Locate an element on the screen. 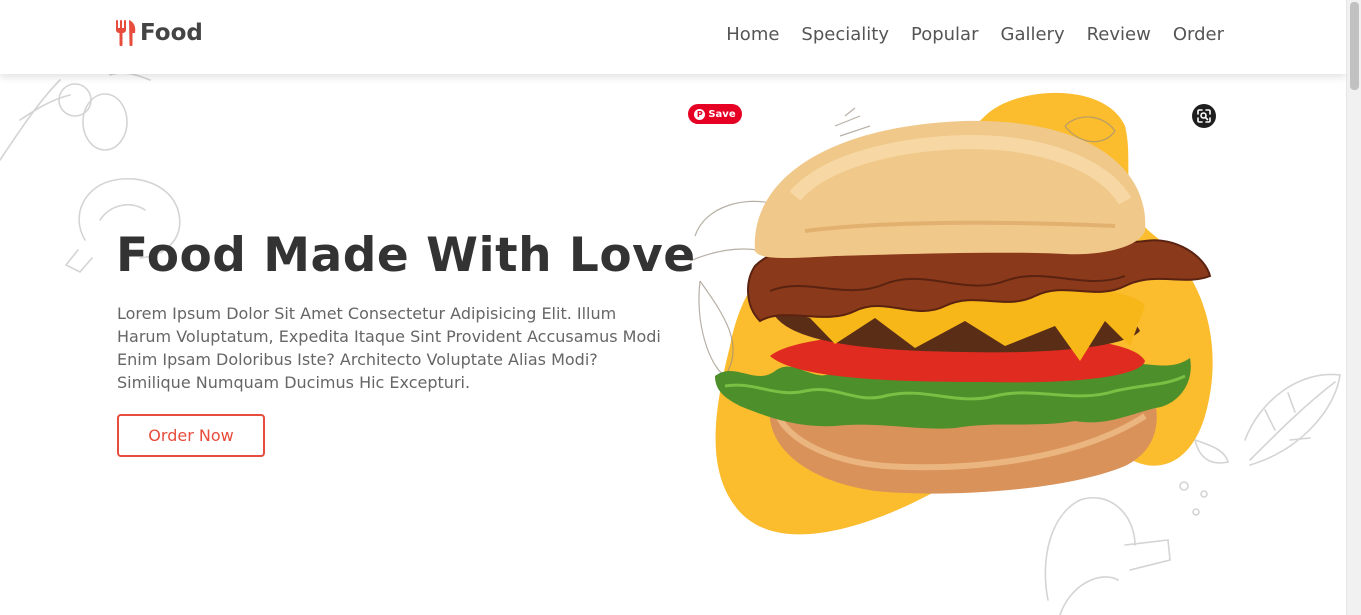 This screenshot has width=1361, height=615. scrollbar-thumb is located at coordinates (1354, 46).